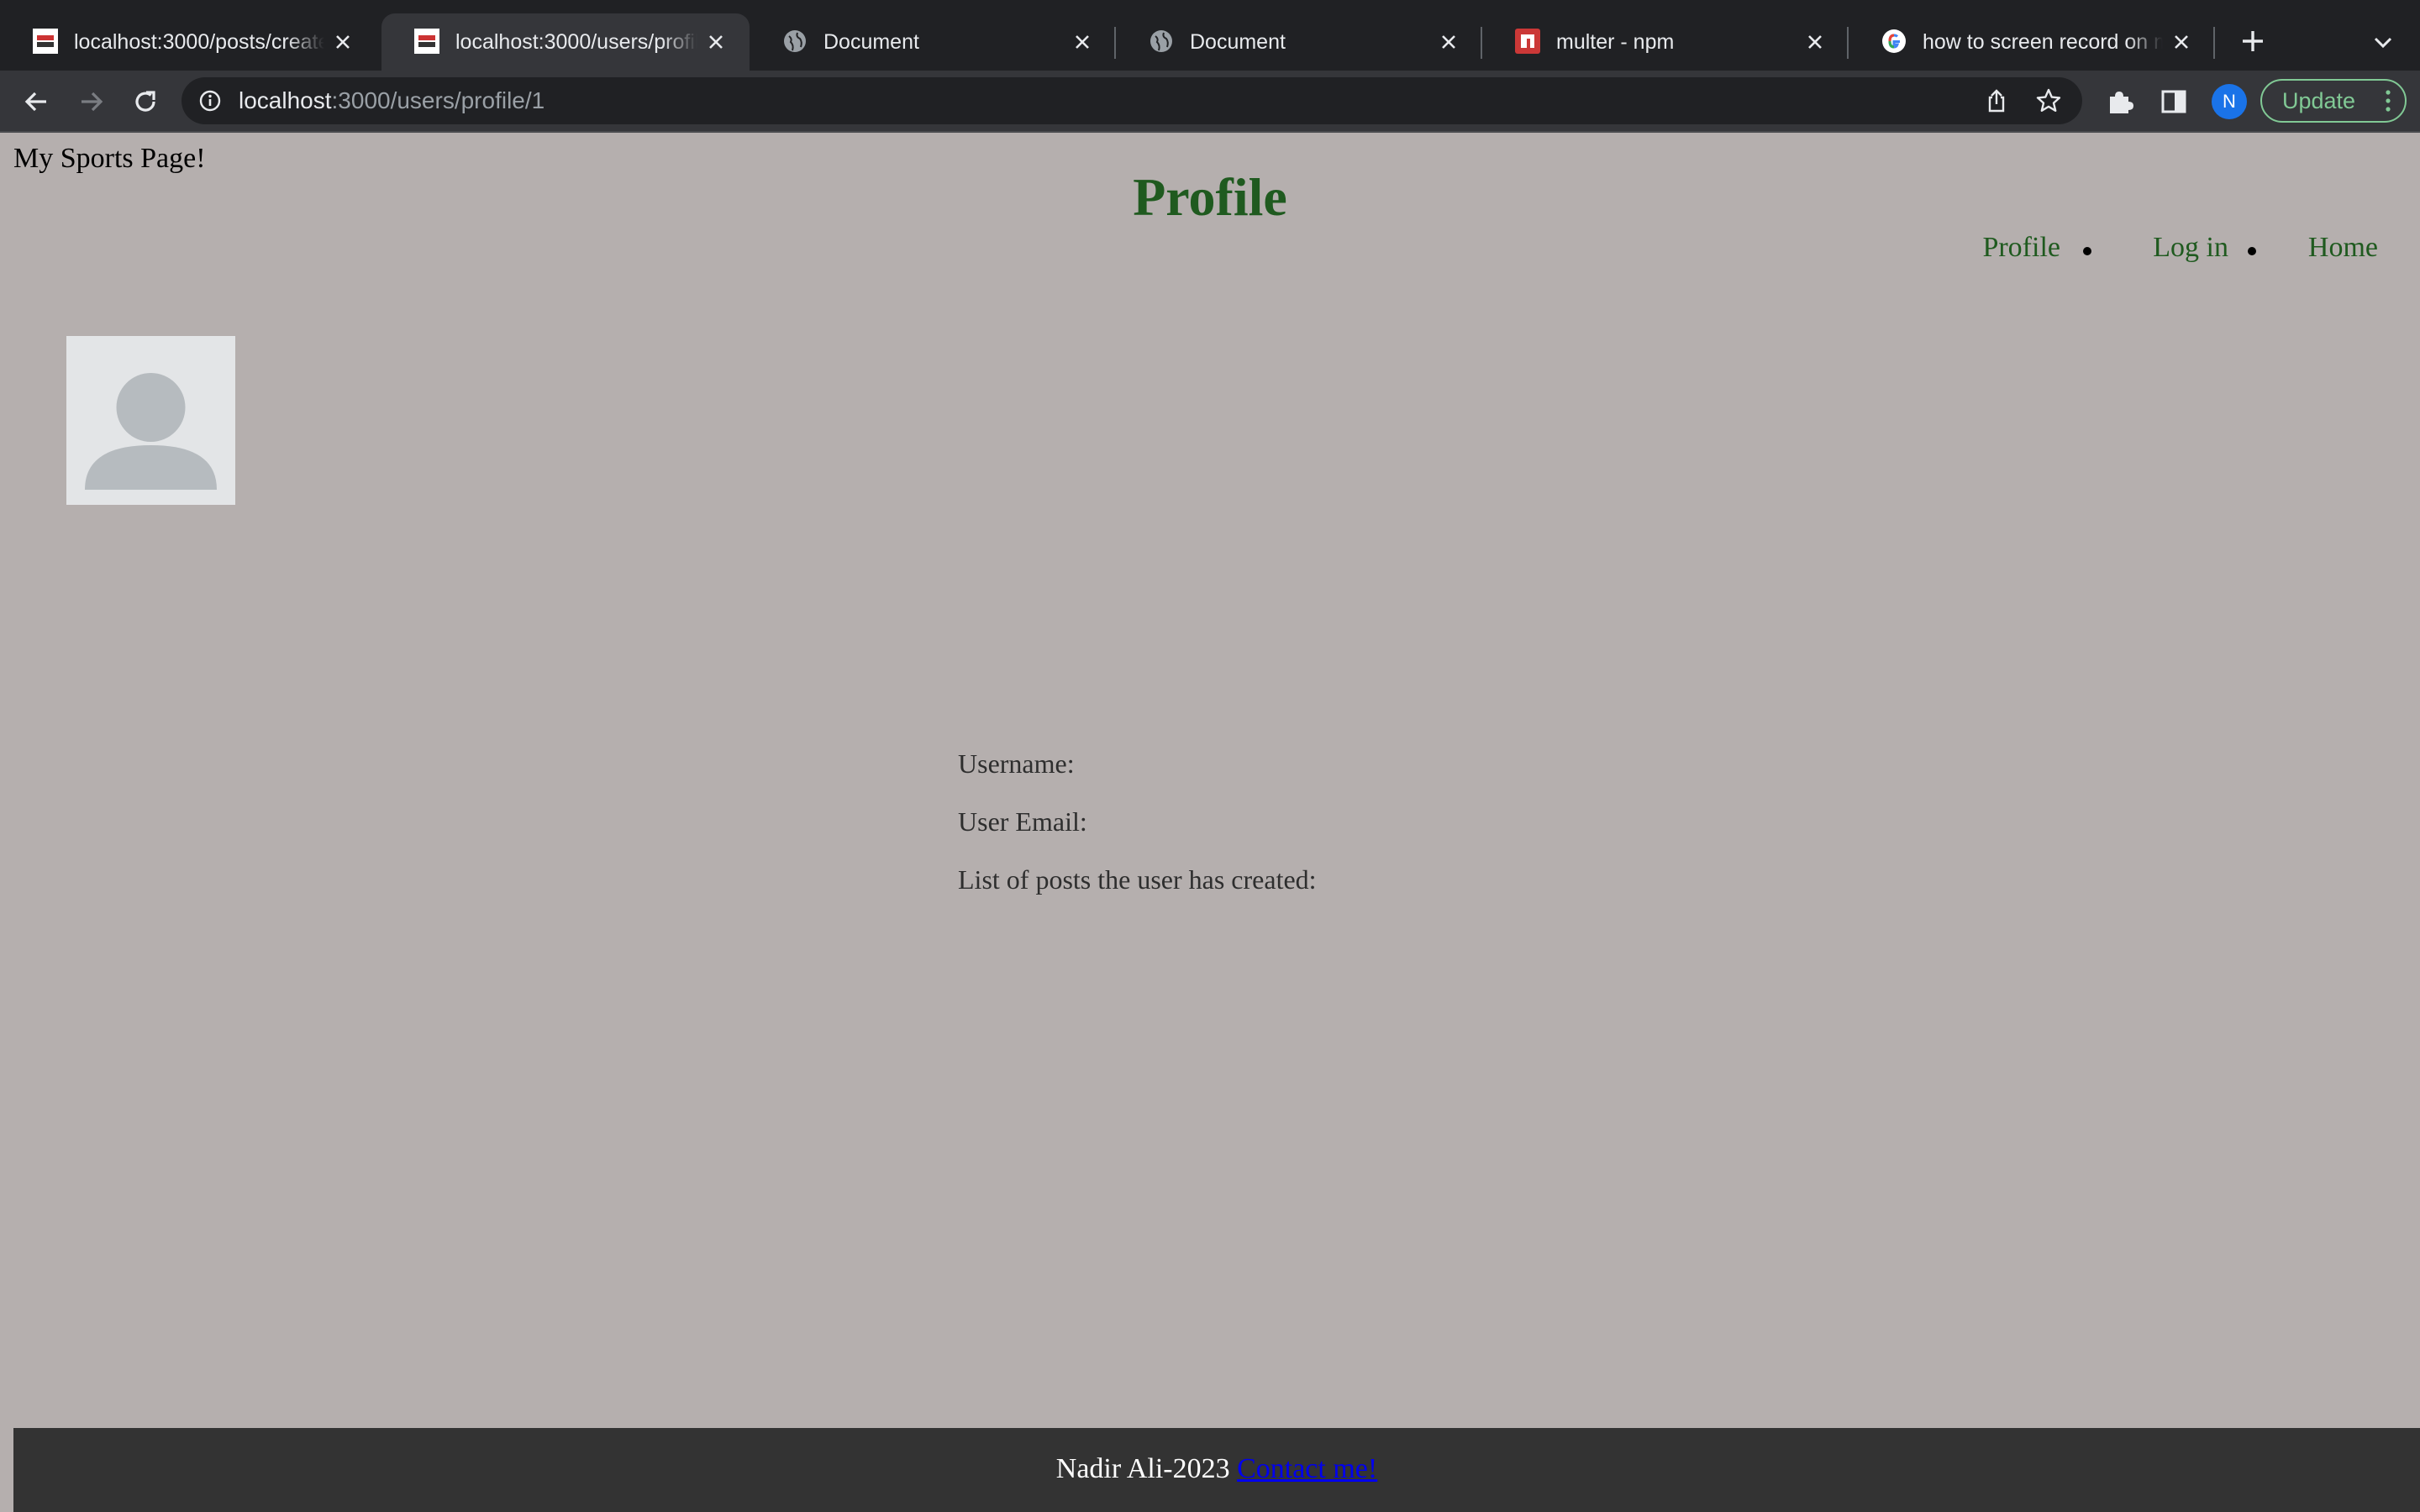 Image resolution: width=2420 pixels, height=1512 pixels. Describe the element at coordinates (2319, 100) in the screenshot. I see `update-label: Update` at that location.